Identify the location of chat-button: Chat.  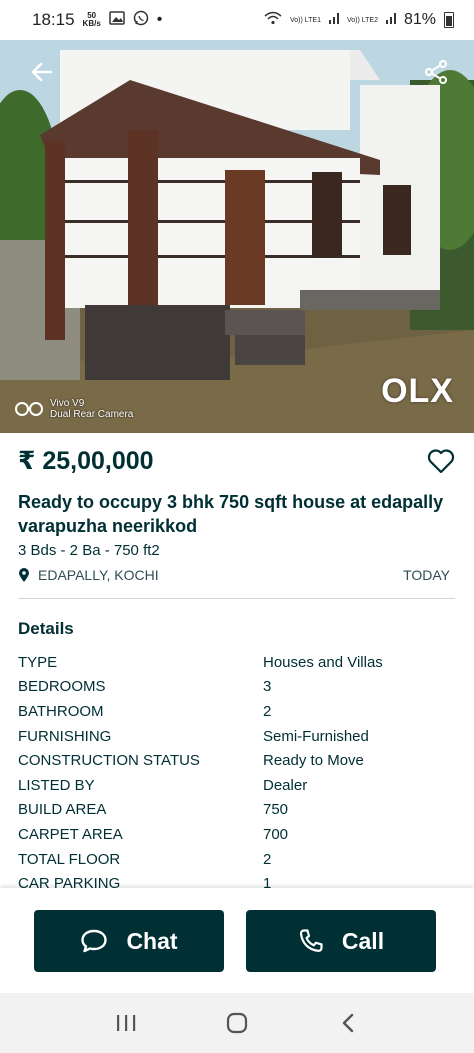
(129, 941).